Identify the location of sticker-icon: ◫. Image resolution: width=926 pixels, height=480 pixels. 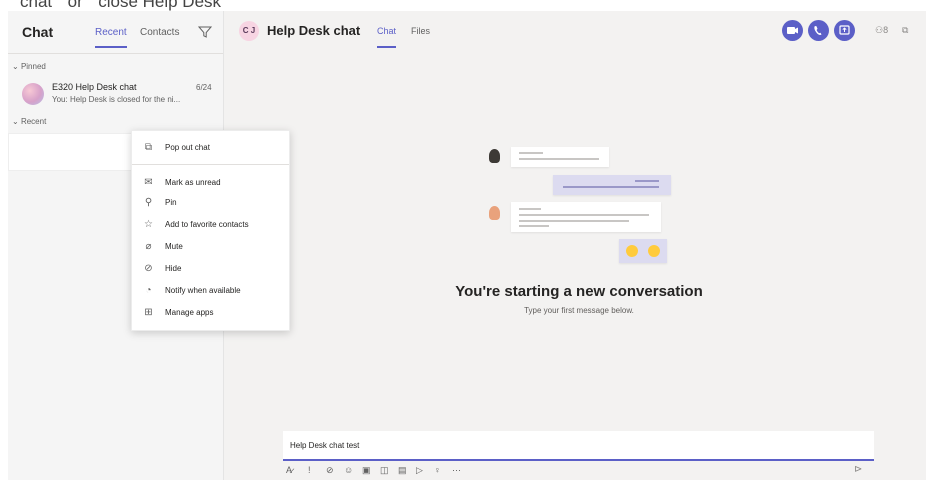
(384, 470).